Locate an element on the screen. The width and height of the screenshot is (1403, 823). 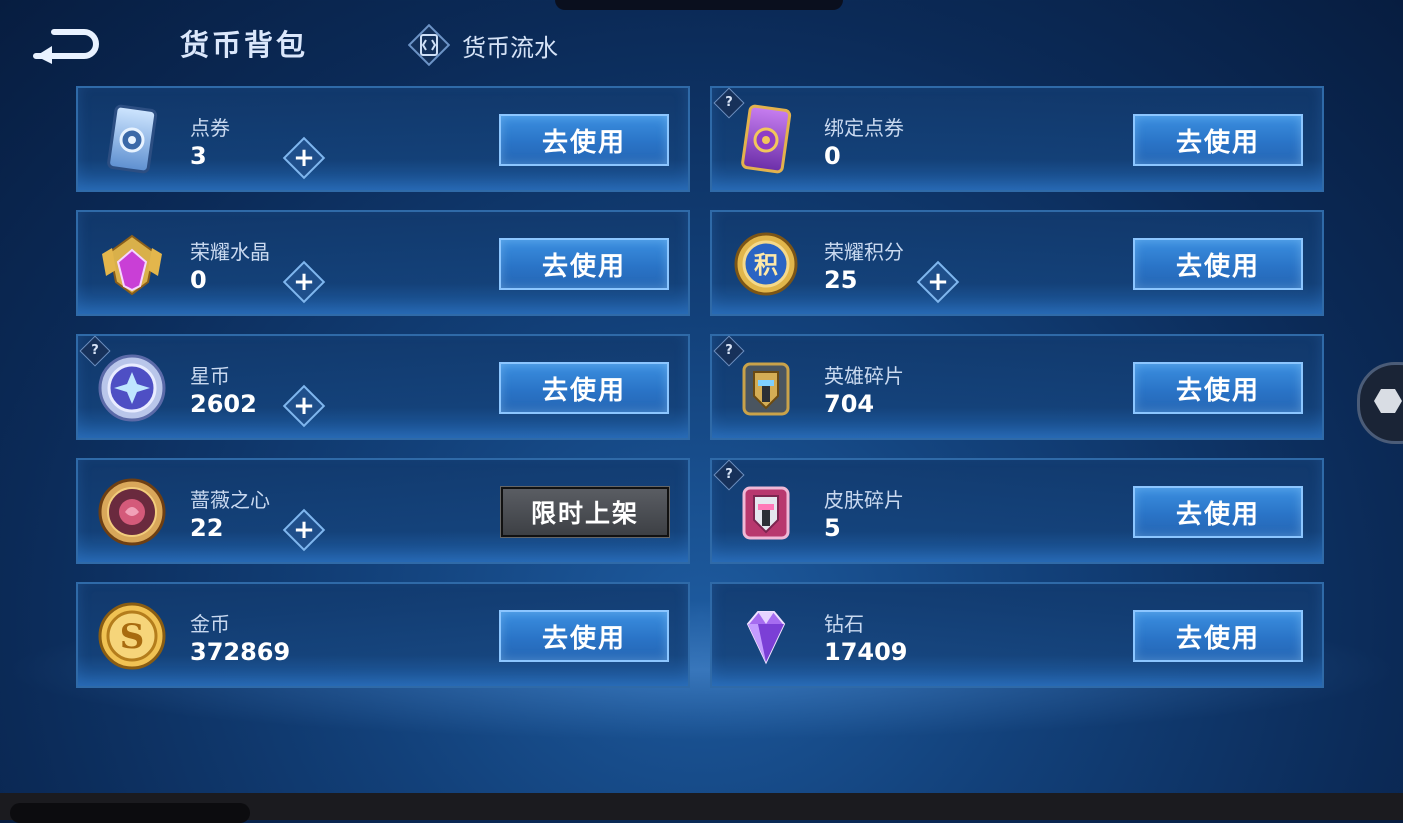
svg-text: 积 is located at coordinates (766, 265).